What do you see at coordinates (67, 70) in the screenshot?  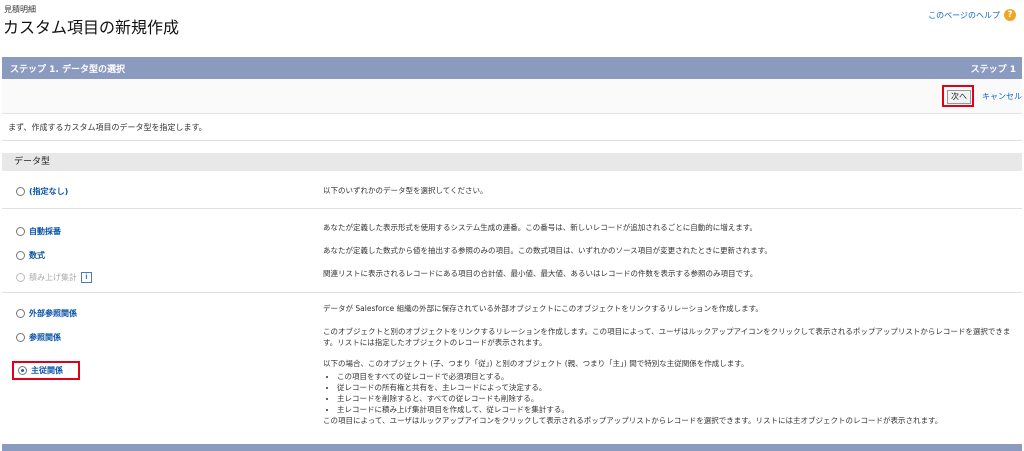 I see `step-title: ステップ 1. データ型の選択` at bounding box center [67, 70].